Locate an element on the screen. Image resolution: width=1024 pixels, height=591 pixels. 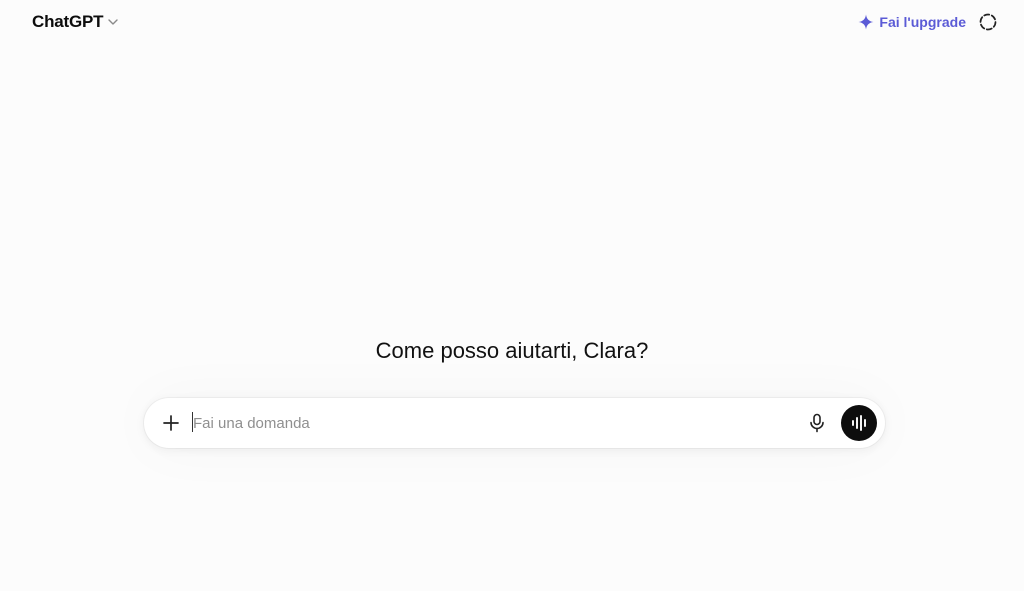
chevron-down-icon is located at coordinates (113, 22).